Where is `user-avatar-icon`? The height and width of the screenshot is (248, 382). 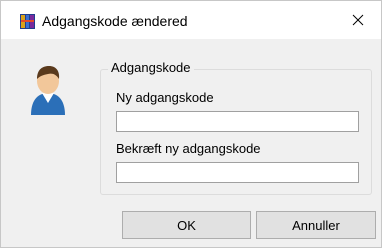
user-avatar-icon is located at coordinates (48, 89).